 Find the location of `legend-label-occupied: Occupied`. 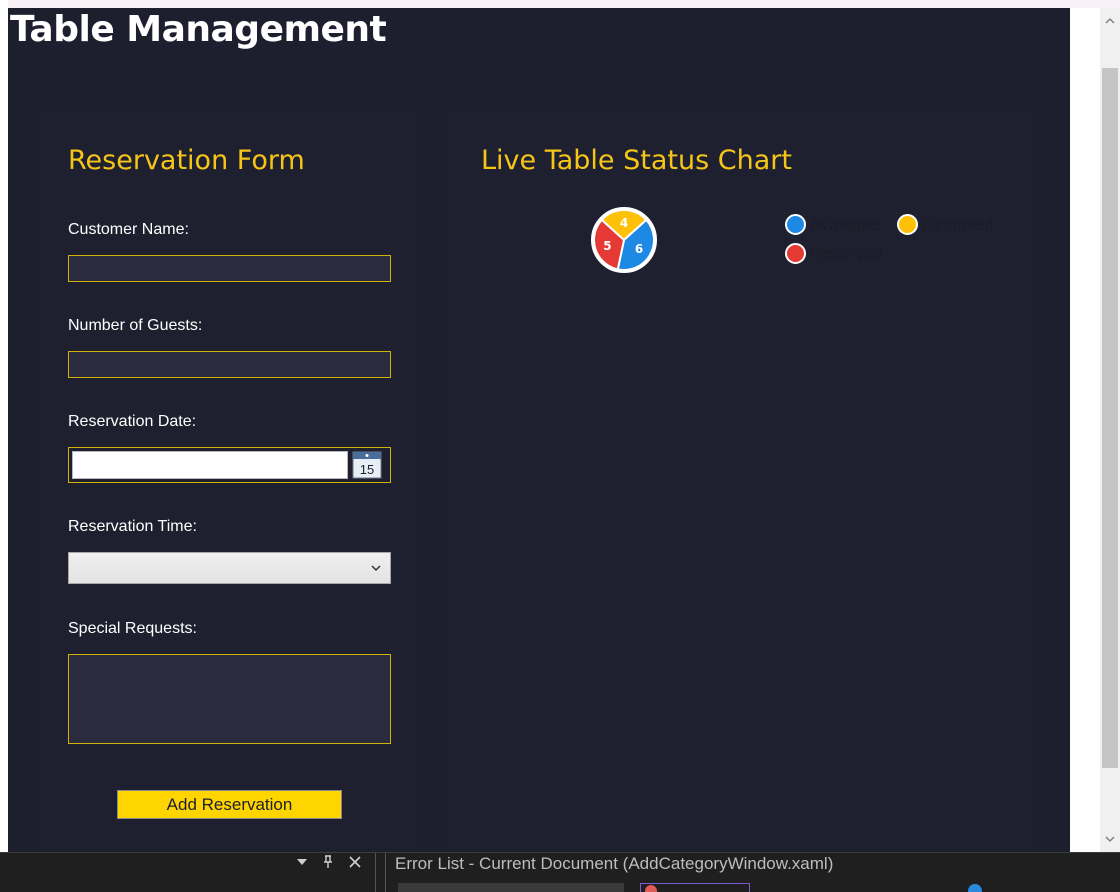

legend-label-occupied: Occupied is located at coordinates (958, 224).